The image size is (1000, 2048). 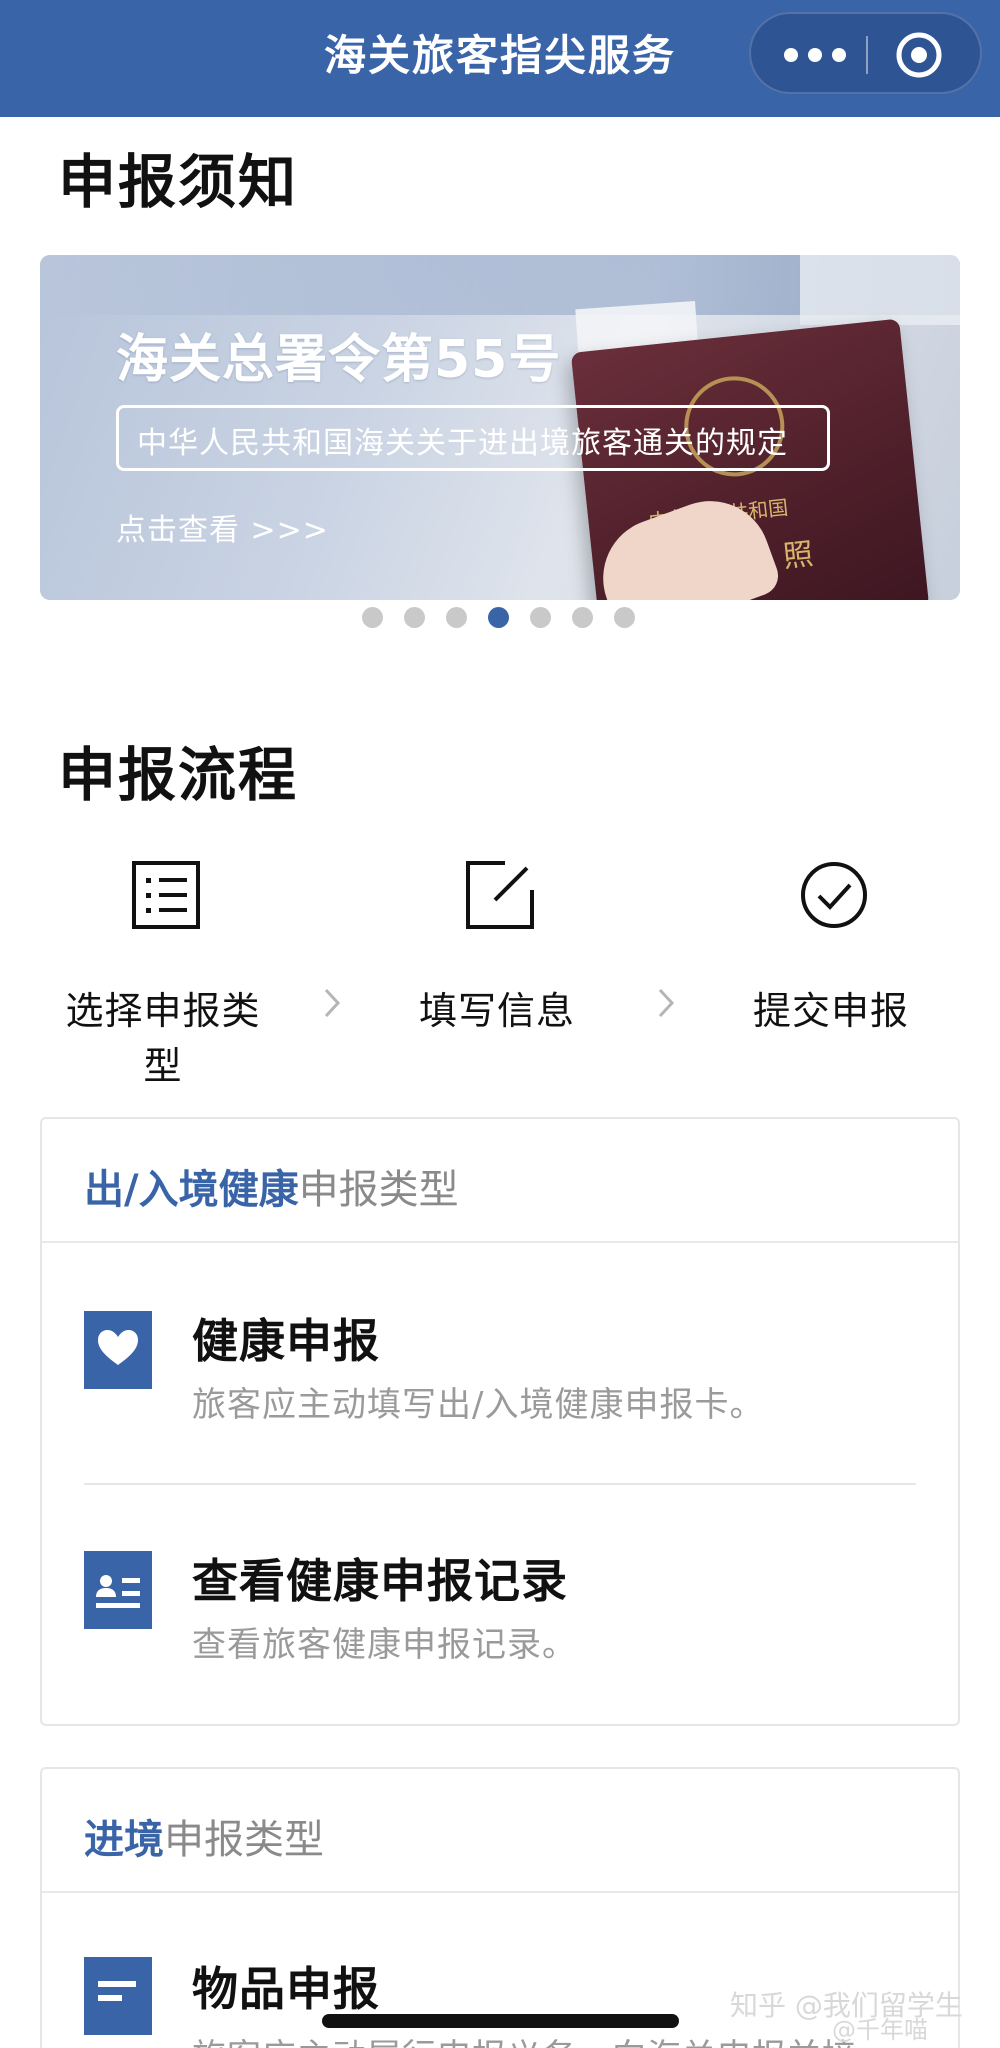 I want to click on item-title: 查看健康申报记录, so click(x=380, y=1581).